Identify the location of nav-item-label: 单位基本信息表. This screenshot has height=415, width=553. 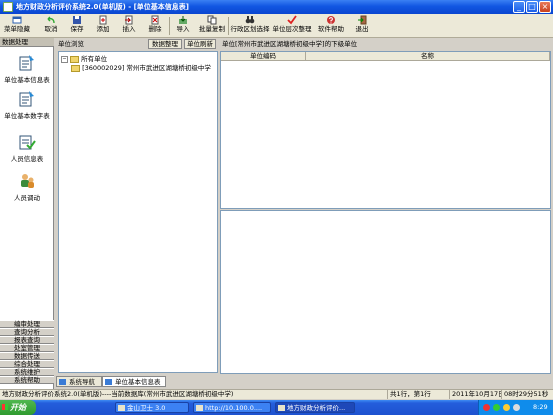
(27, 80).